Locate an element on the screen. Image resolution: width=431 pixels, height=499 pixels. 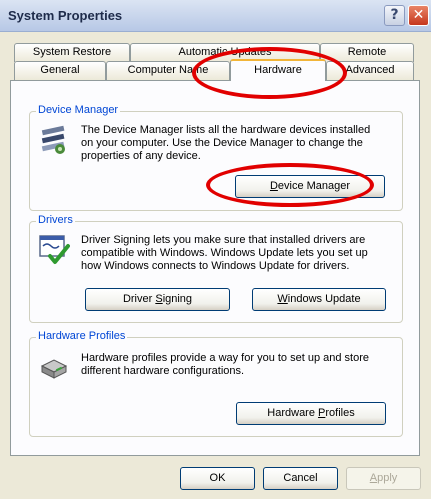
tab-advanced: Advanced is located at coordinates (370, 70).